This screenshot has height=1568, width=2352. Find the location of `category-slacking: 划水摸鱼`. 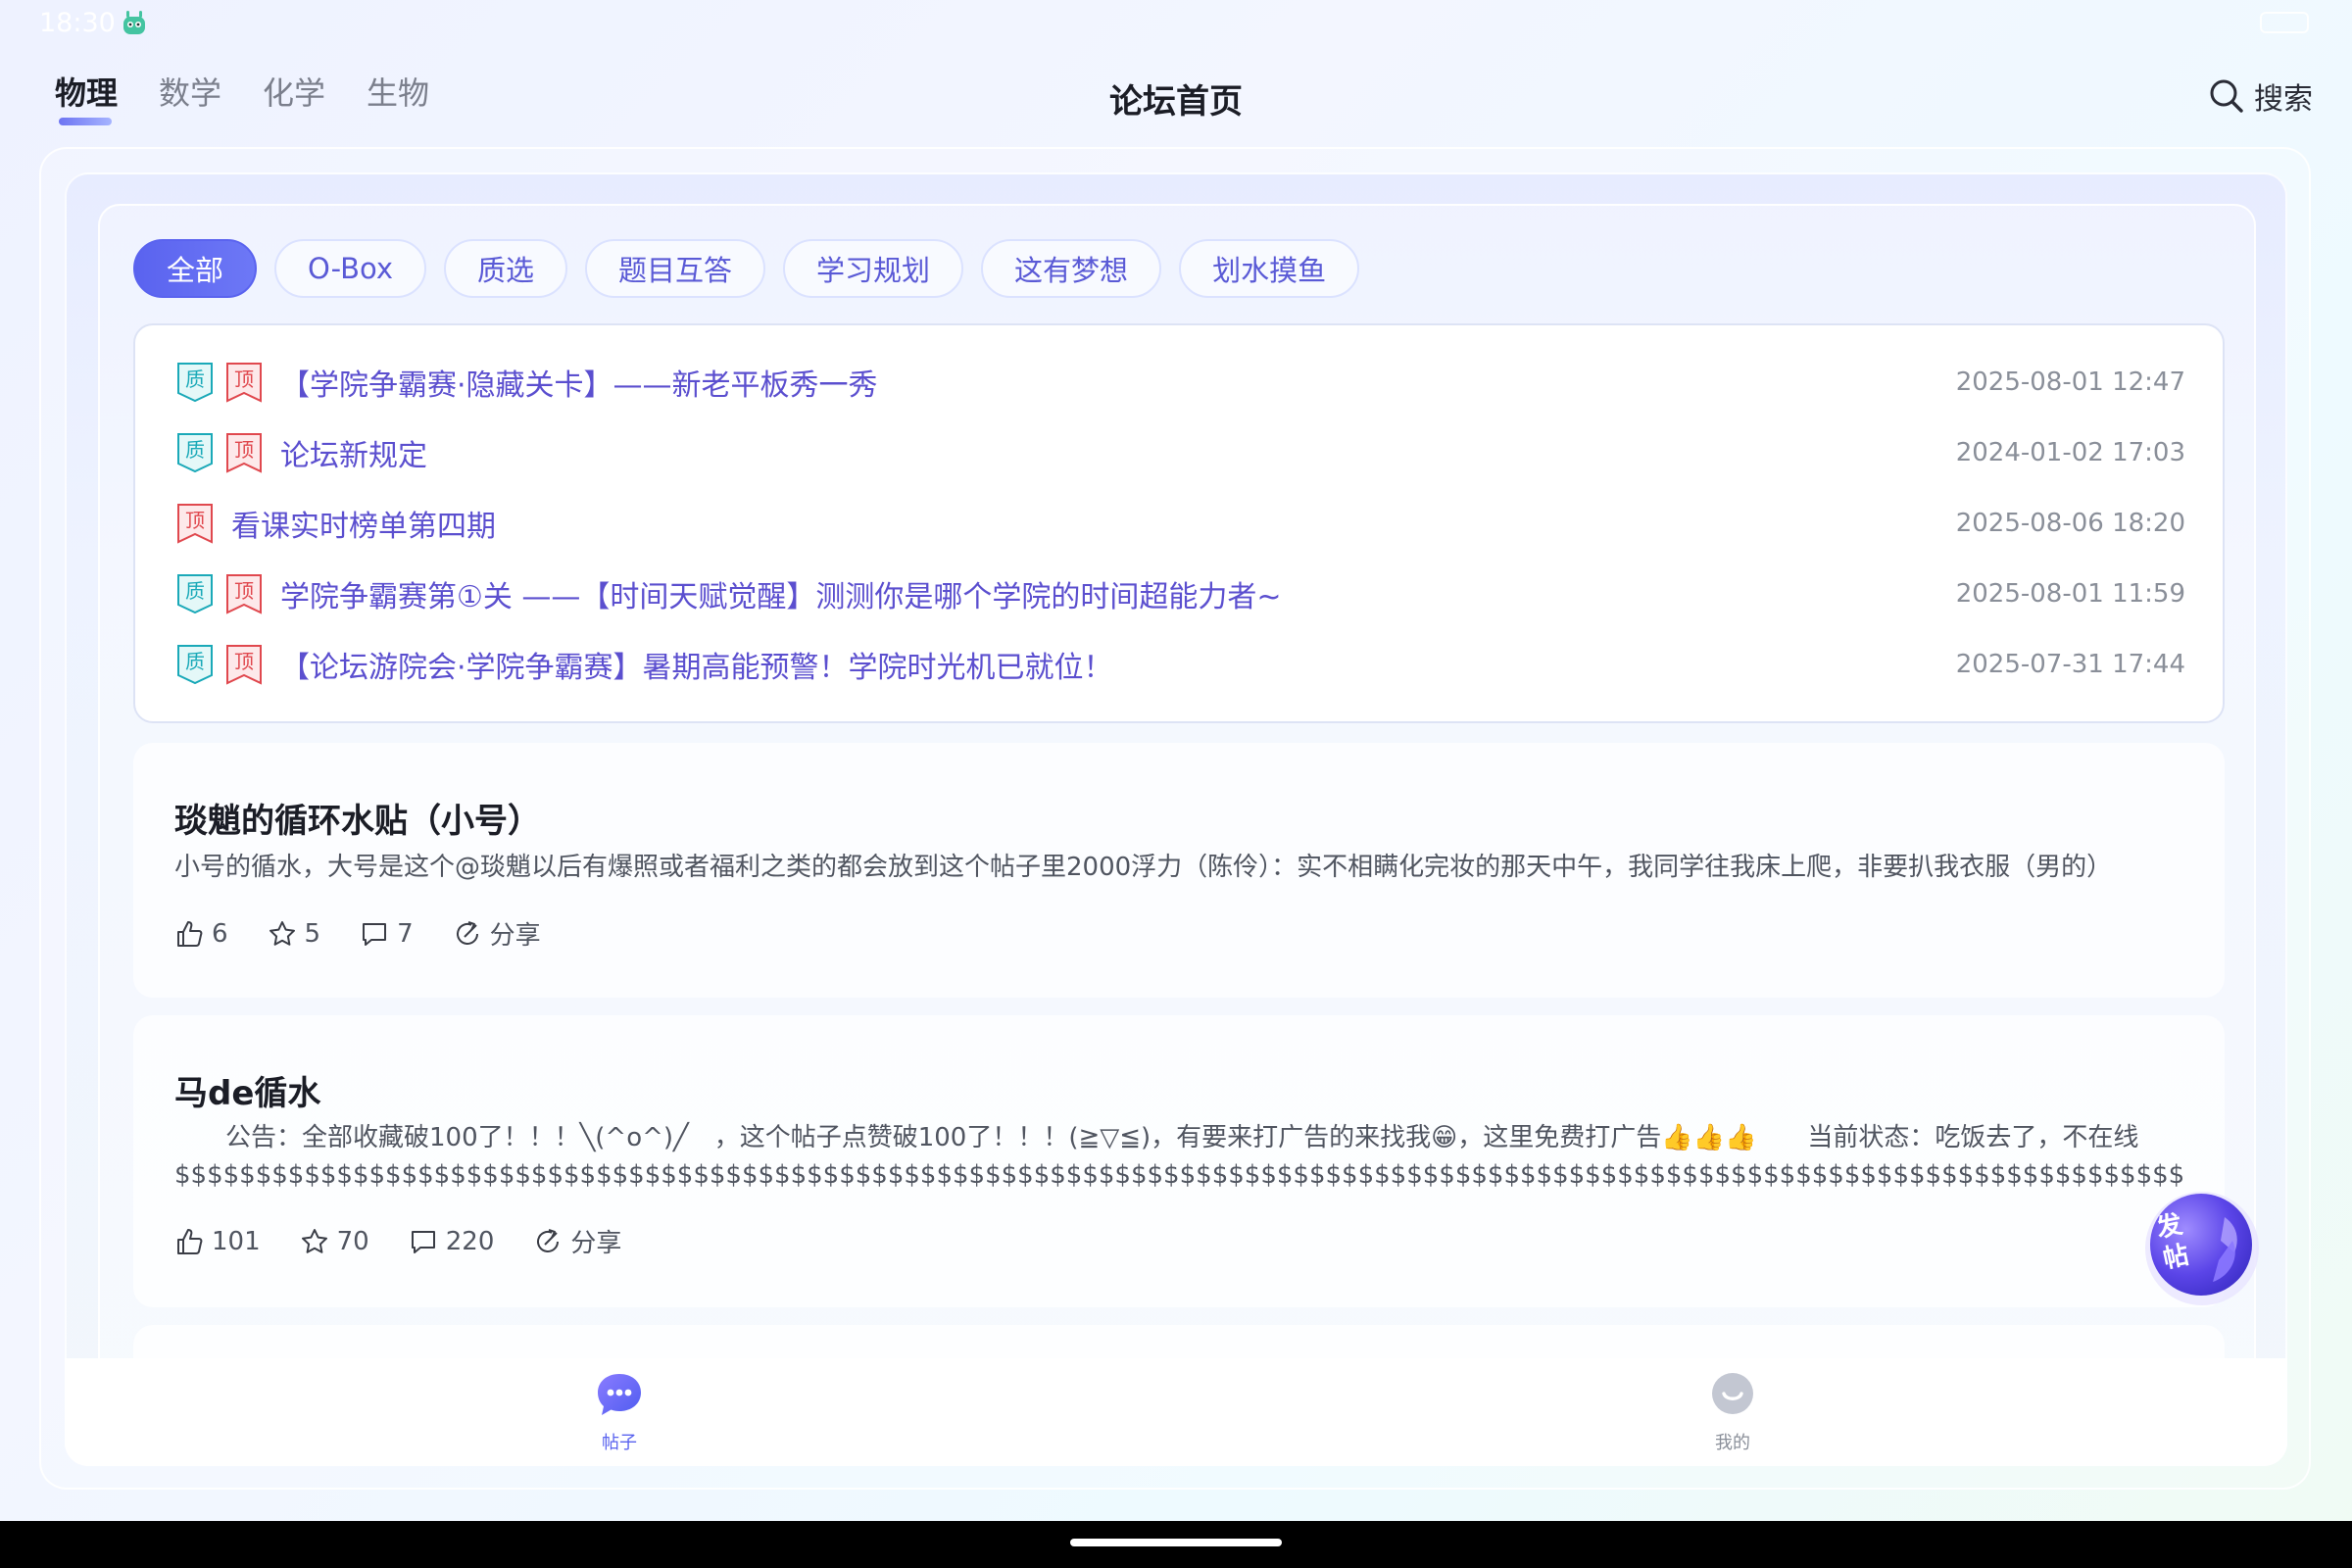

category-slacking: 划水摸鱼 is located at coordinates (1269, 268).